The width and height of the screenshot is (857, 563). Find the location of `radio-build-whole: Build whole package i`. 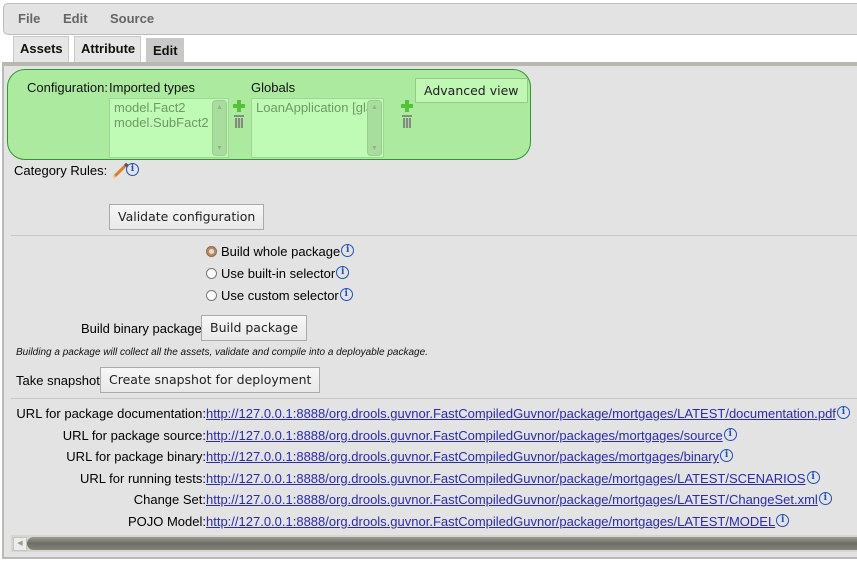

radio-build-whole: Build whole package i is located at coordinates (280, 251).